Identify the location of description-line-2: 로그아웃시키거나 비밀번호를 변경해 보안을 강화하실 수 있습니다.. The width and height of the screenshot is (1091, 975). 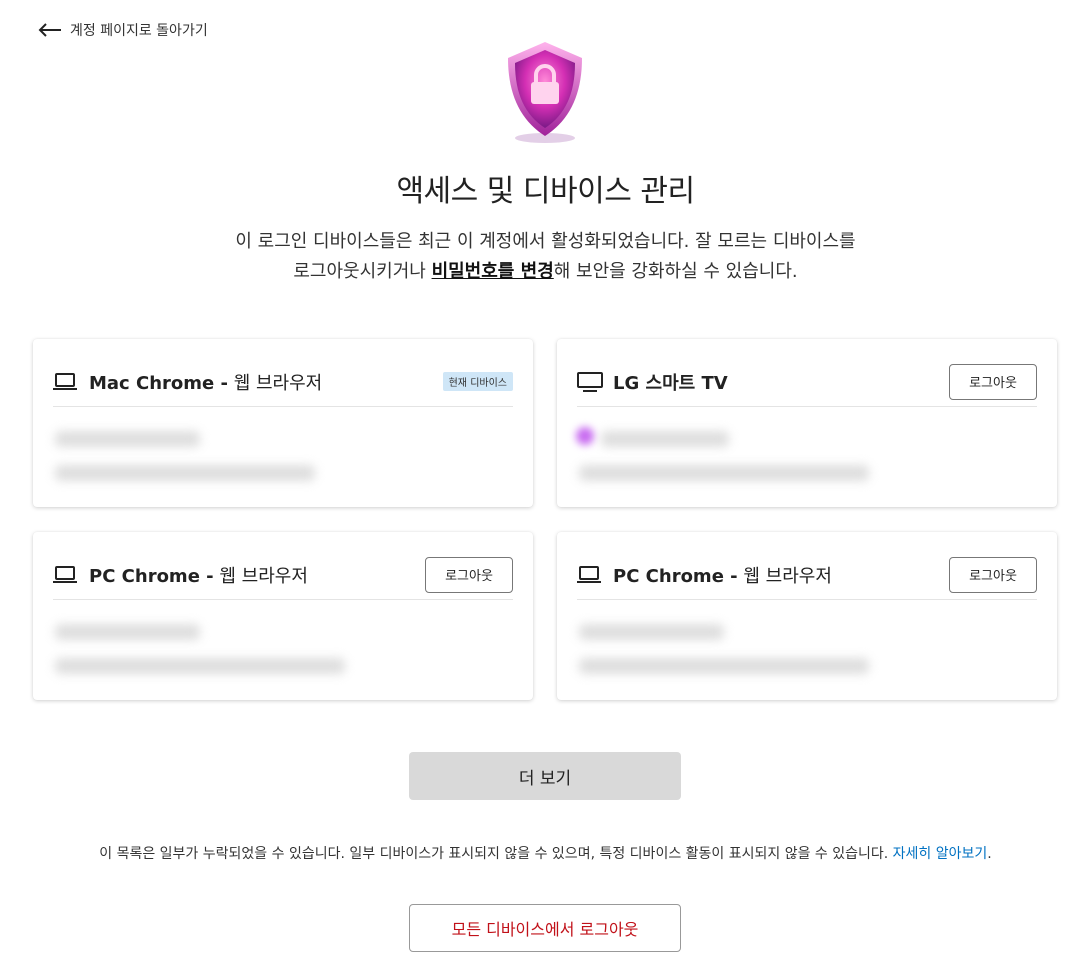
(545, 272).